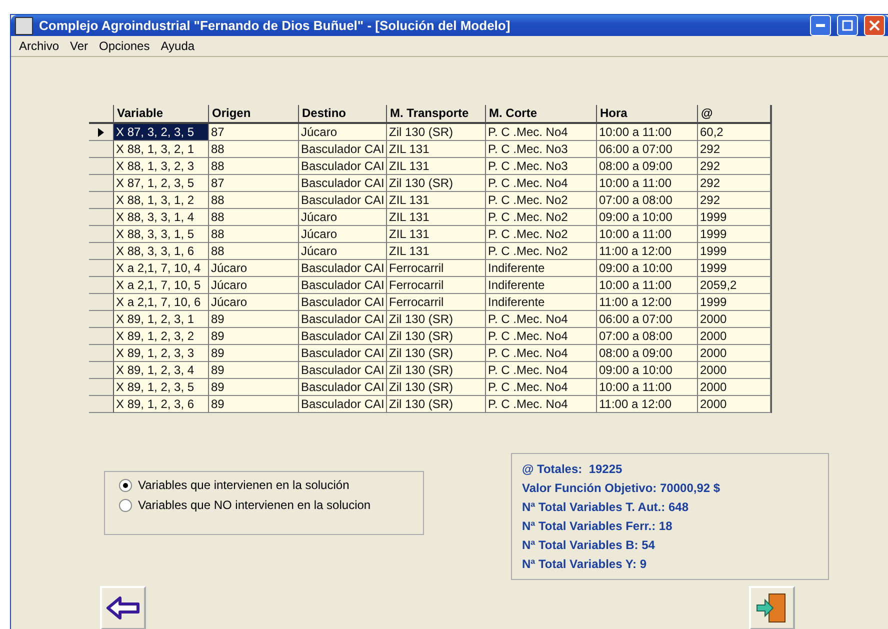 The height and width of the screenshot is (629, 888). Describe the element at coordinates (343, 114) in the screenshot. I see `column-header: Destino` at that location.